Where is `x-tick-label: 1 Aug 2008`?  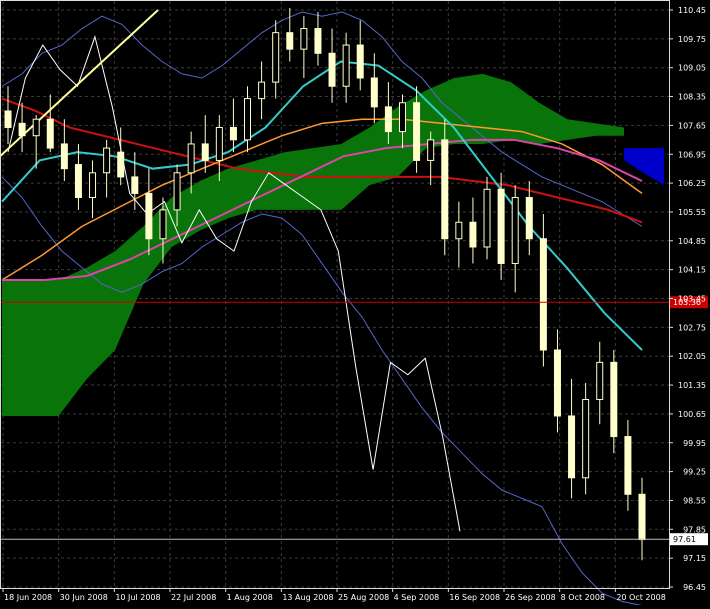
x-tick-label: 1 Aug 2008 is located at coordinates (250, 597).